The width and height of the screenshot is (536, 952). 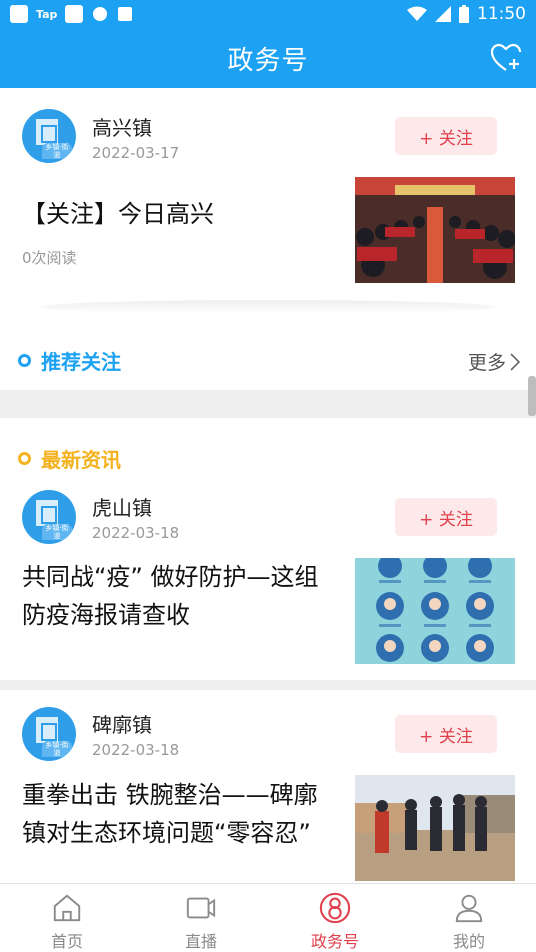 I want to click on page-title: 政务号, so click(x=268, y=60).